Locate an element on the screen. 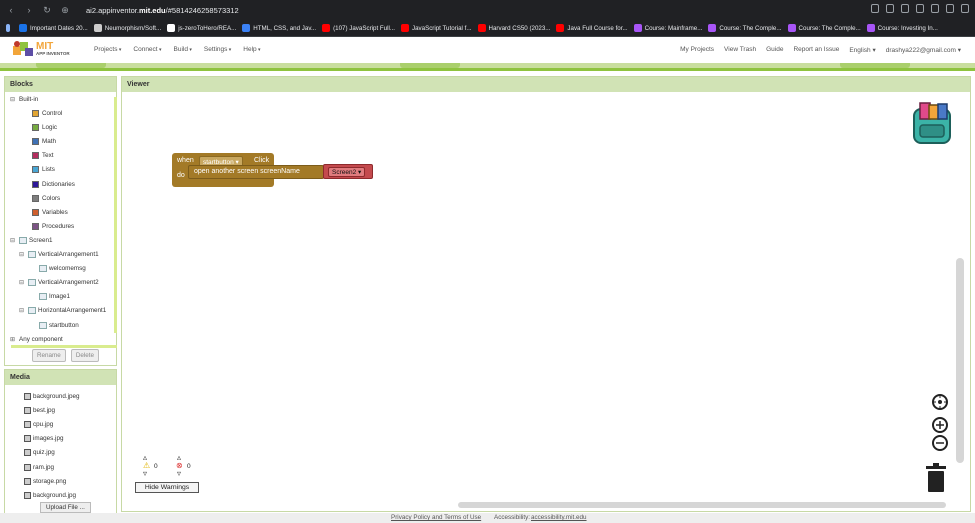 This screenshot has width=975, height=523. tree-item-screen1: ⊟ Screen1 is located at coordinates (31, 240).